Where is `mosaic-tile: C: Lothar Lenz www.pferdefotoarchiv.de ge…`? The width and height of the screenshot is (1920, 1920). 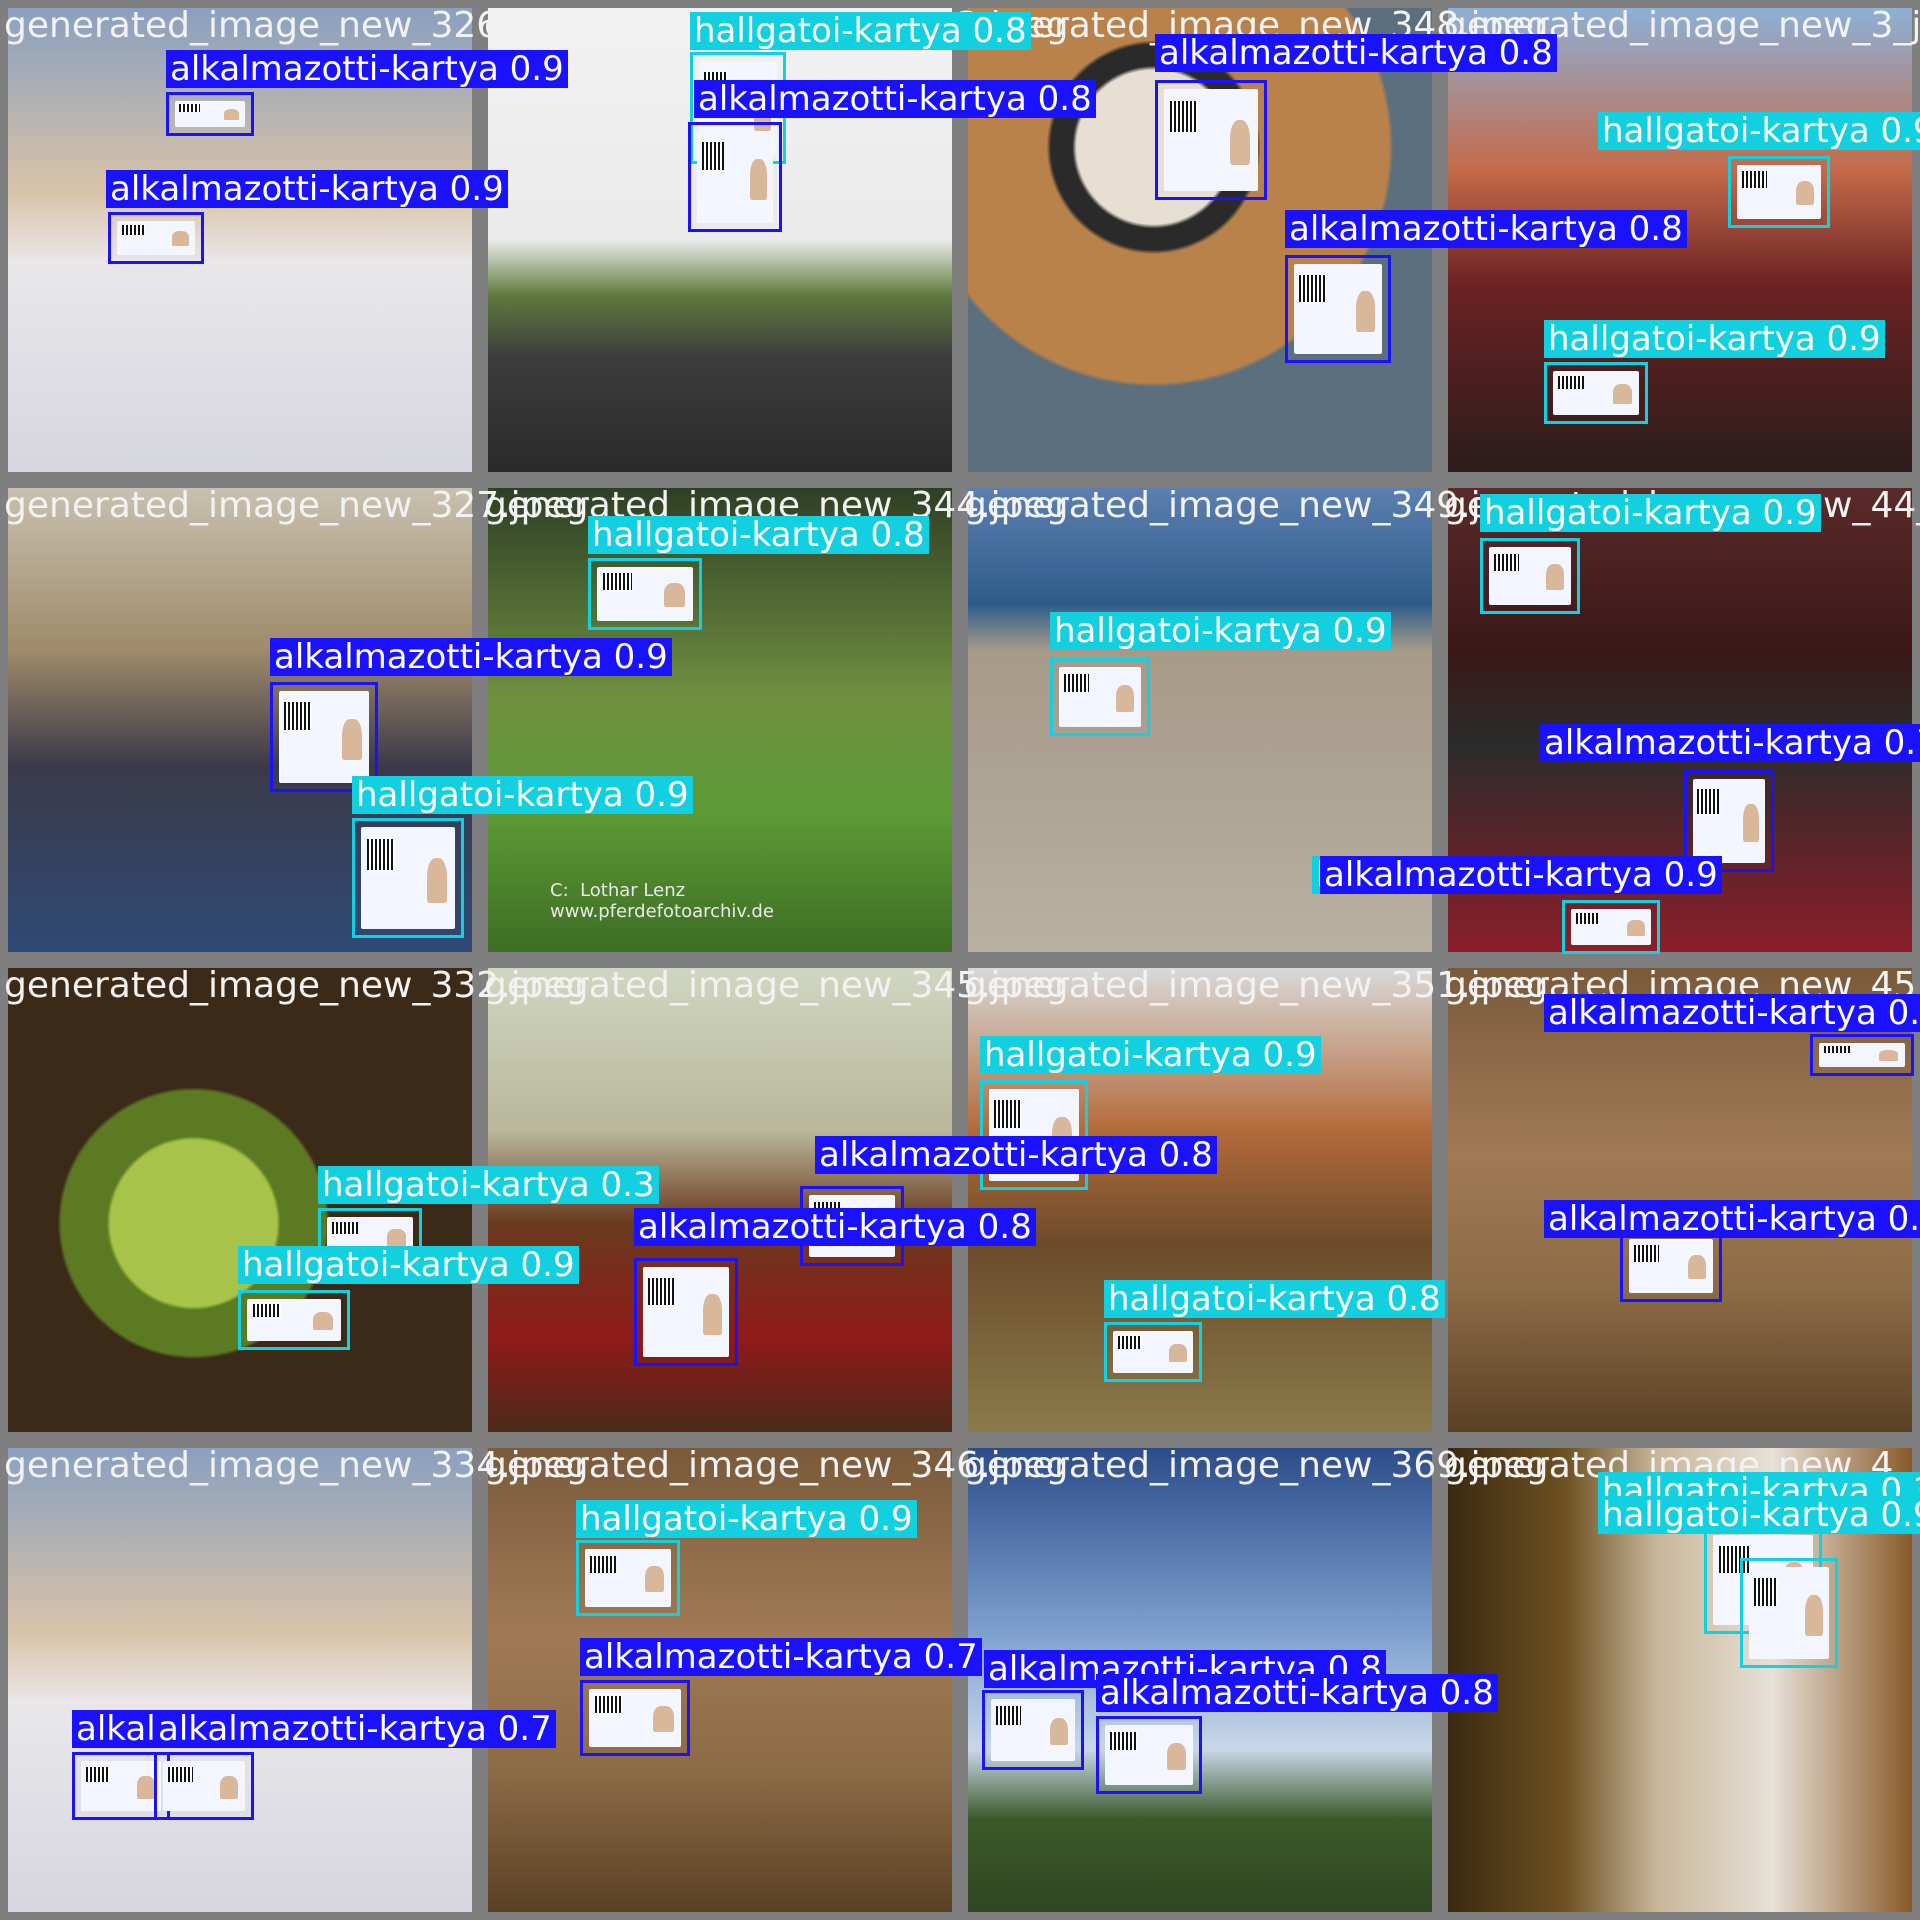 mosaic-tile: C: Lothar Lenz www.pferdefotoarchiv.de ge… is located at coordinates (774, 720).